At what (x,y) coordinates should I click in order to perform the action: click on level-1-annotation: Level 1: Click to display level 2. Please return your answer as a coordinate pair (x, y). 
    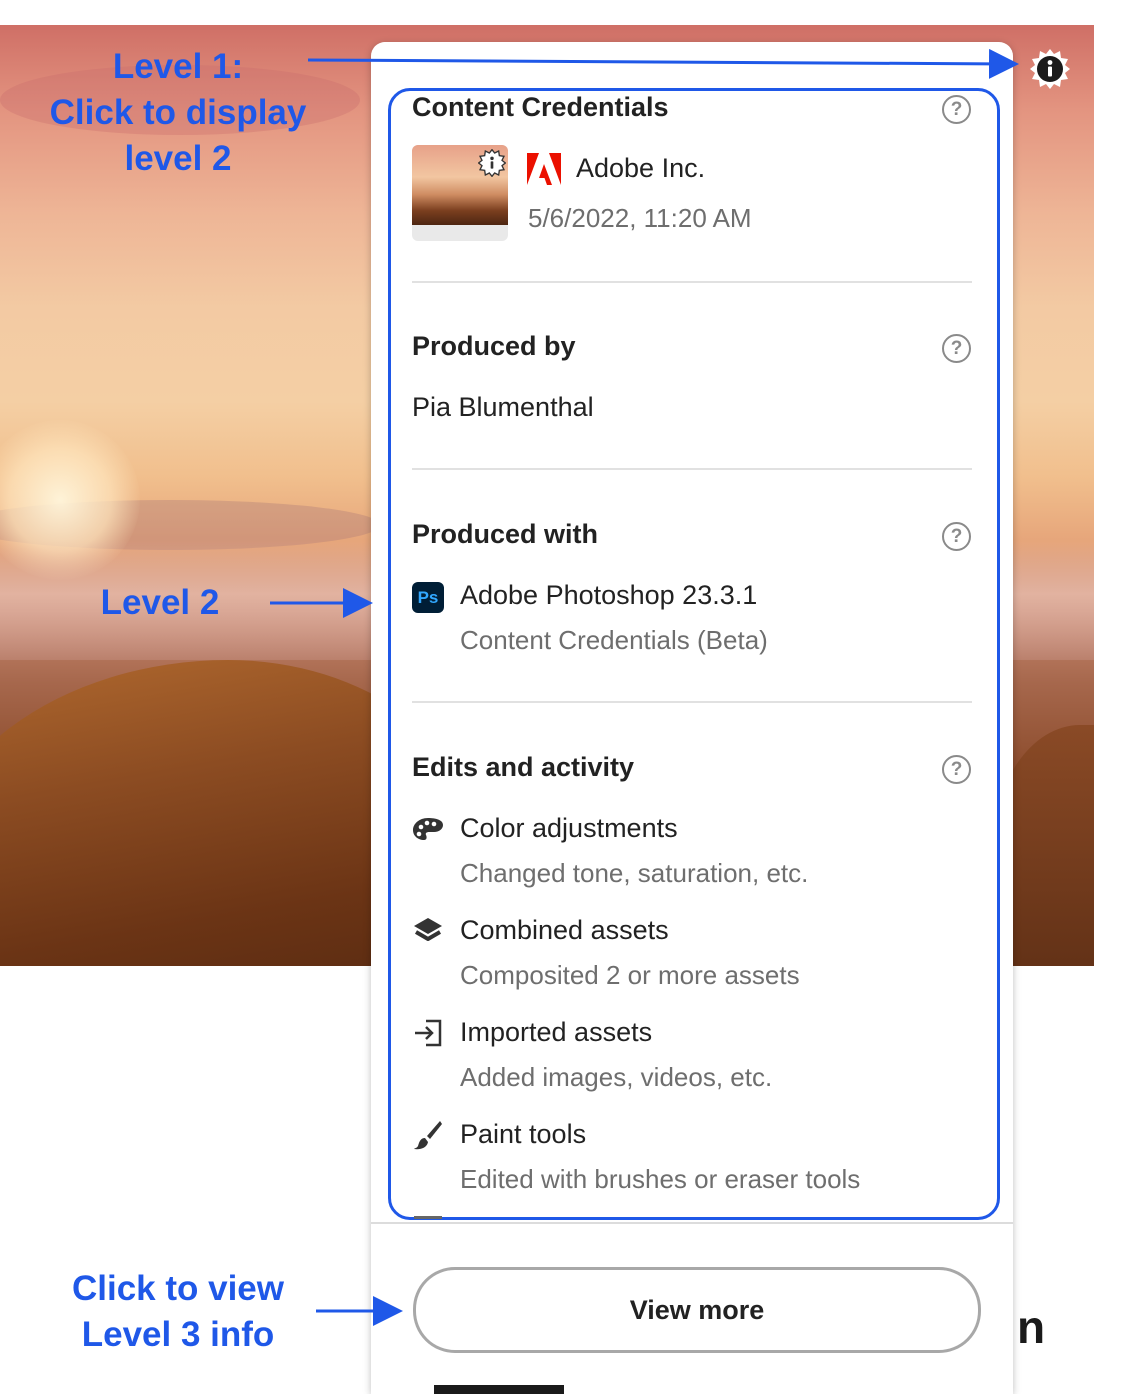
    Looking at the image, I should click on (178, 112).